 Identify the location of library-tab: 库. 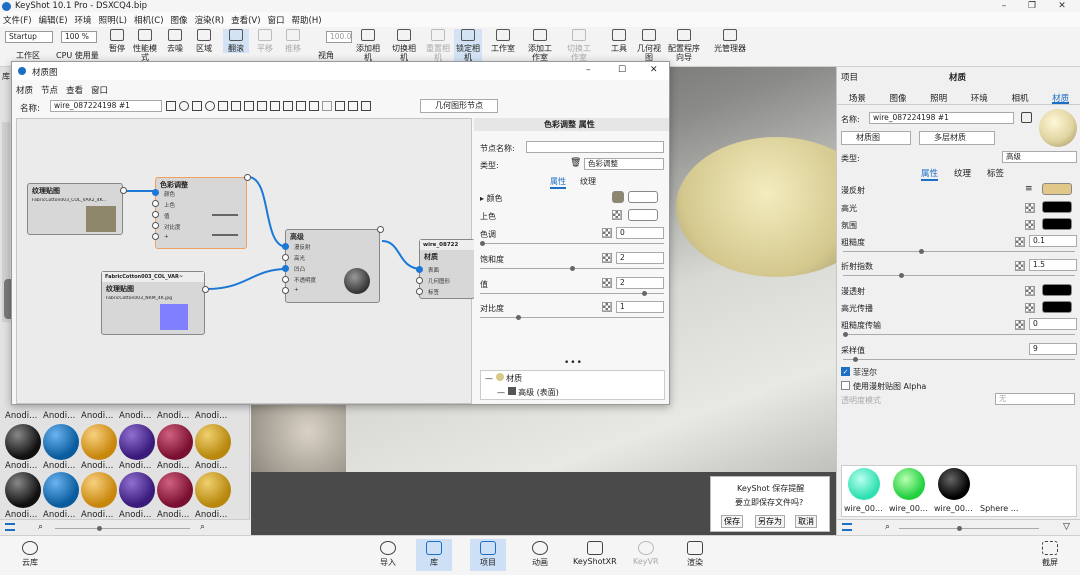
(6, 76).